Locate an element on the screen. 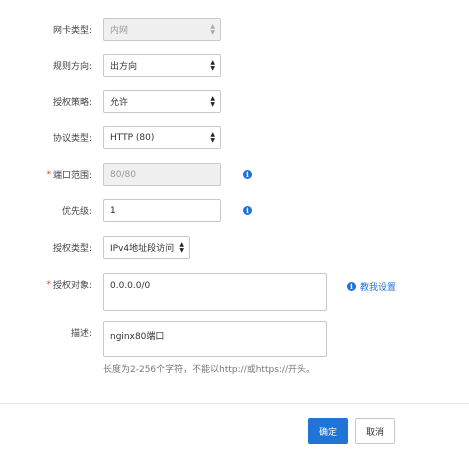 Image resolution: width=469 pixels, height=464 pixels. auth-object-label-text: 授权对象: is located at coordinates (72, 286).